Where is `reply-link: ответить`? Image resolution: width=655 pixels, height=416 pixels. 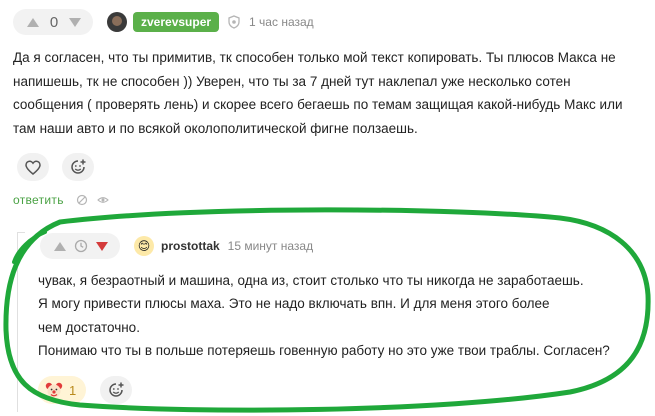
reply-link: ответить is located at coordinates (38, 200).